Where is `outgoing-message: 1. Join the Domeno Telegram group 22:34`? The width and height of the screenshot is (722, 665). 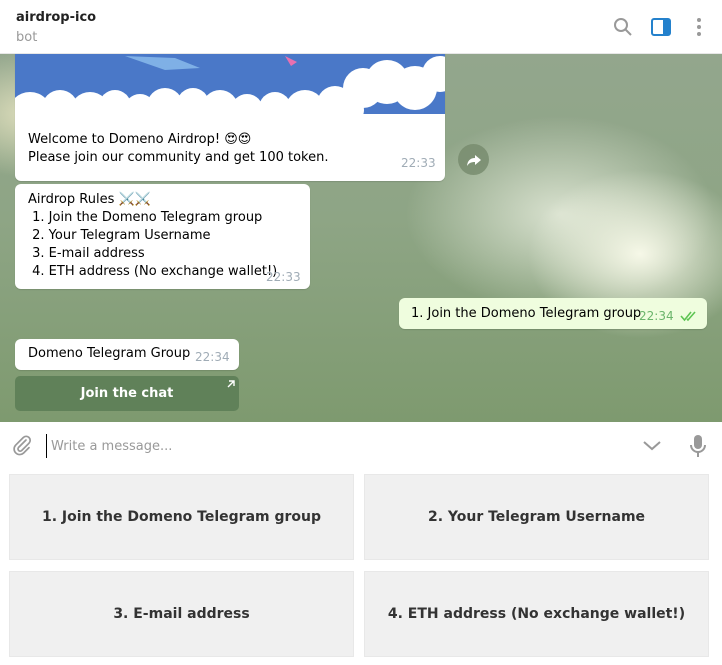
outgoing-message: 1. Join the Domeno Telegram group 22:34 is located at coordinates (553, 313).